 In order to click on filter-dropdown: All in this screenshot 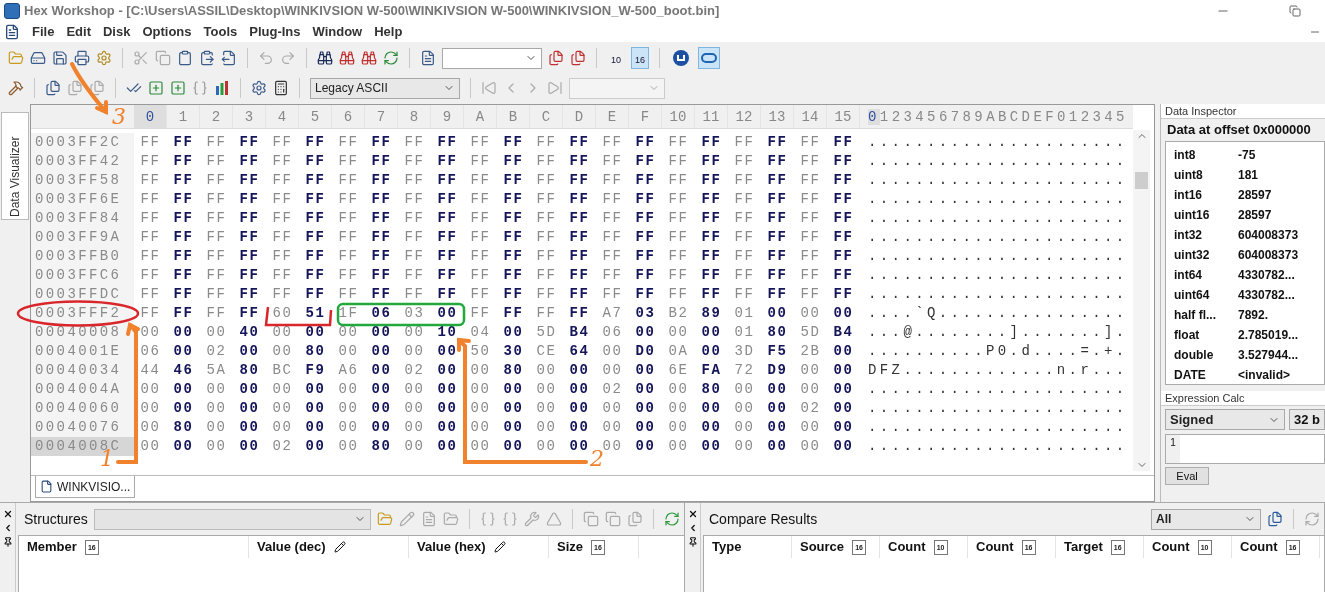, I will do `click(1206, 519)`.